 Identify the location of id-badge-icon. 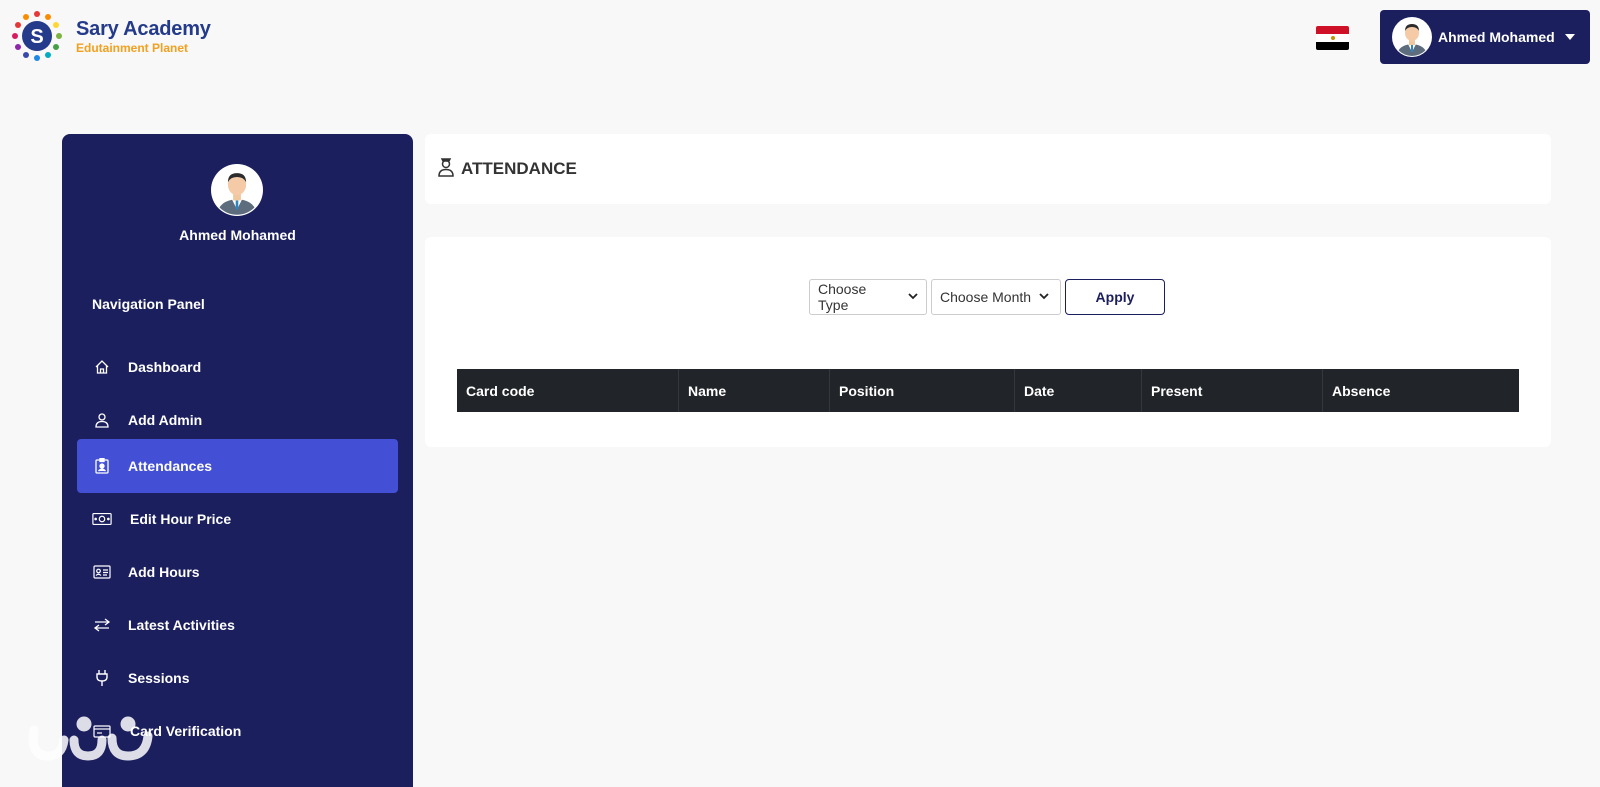
(102, 466).